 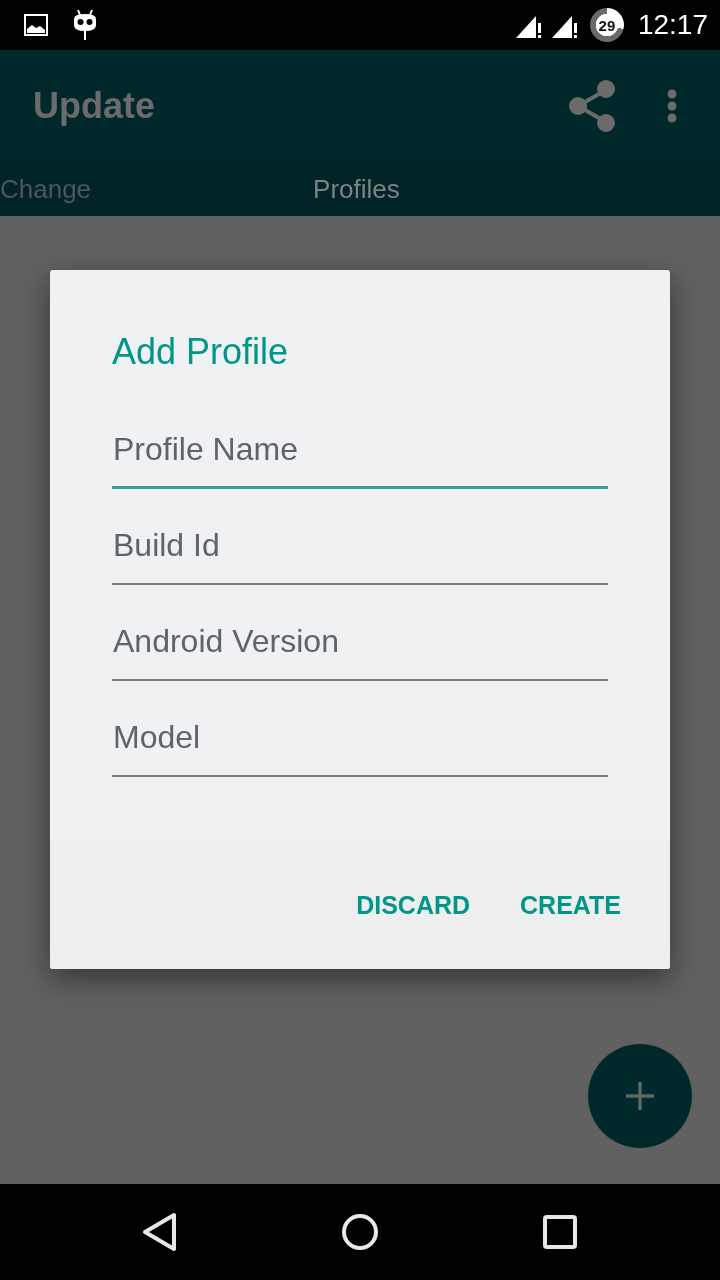 I want to click on text-field: Android Version, so click(x=360, y=643).